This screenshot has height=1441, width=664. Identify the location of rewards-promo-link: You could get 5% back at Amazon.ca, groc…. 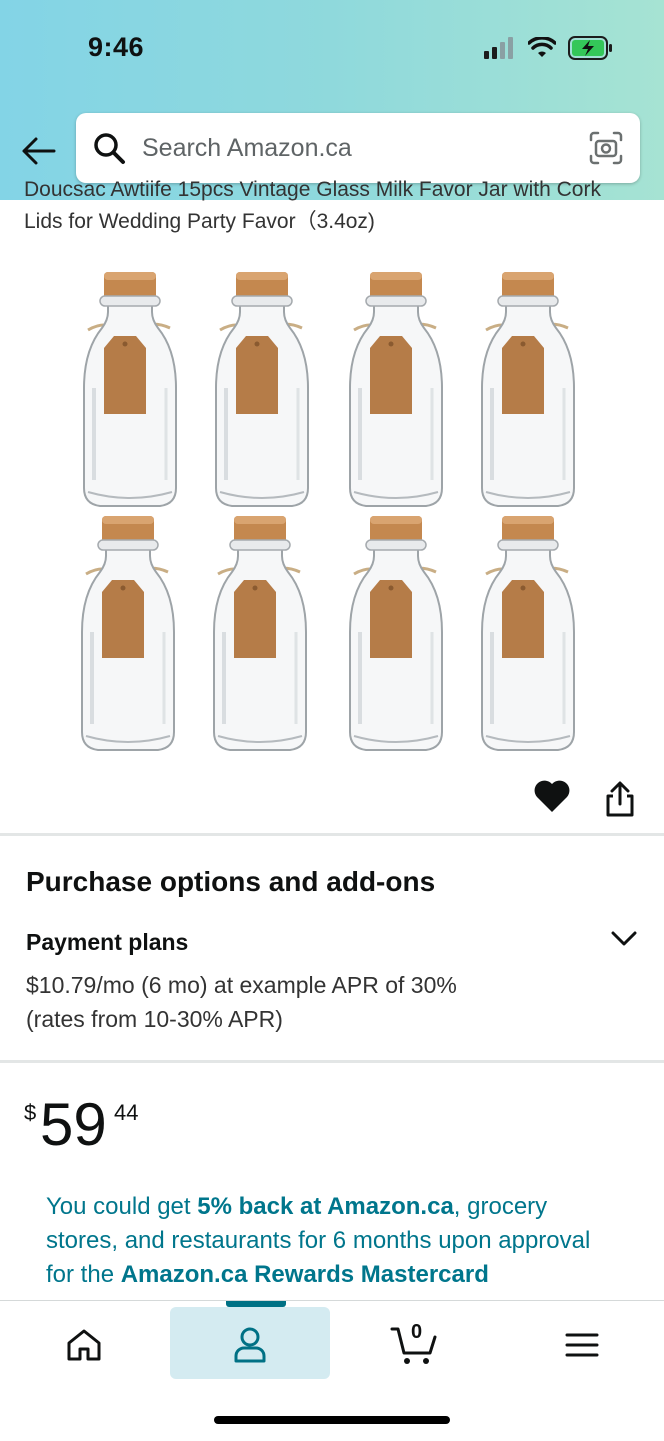
(326, 1241).